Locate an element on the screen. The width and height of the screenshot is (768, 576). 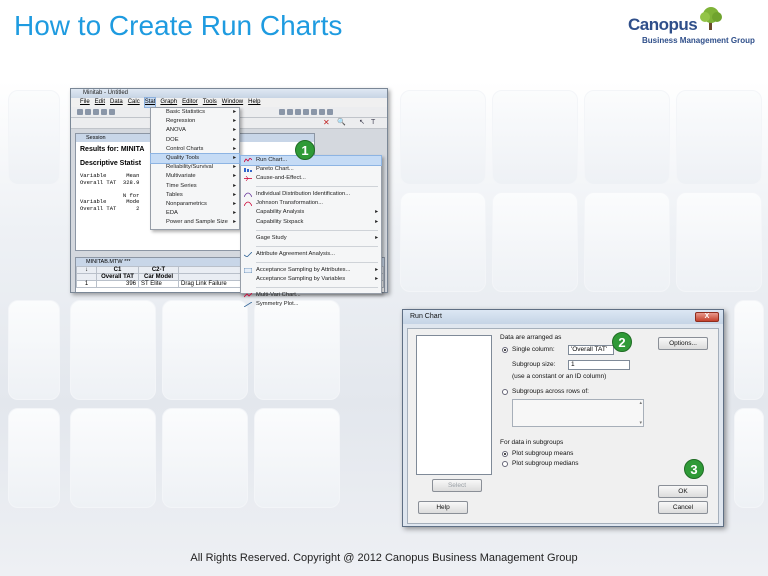
single-column-radio is located at coordinates (505, 350).